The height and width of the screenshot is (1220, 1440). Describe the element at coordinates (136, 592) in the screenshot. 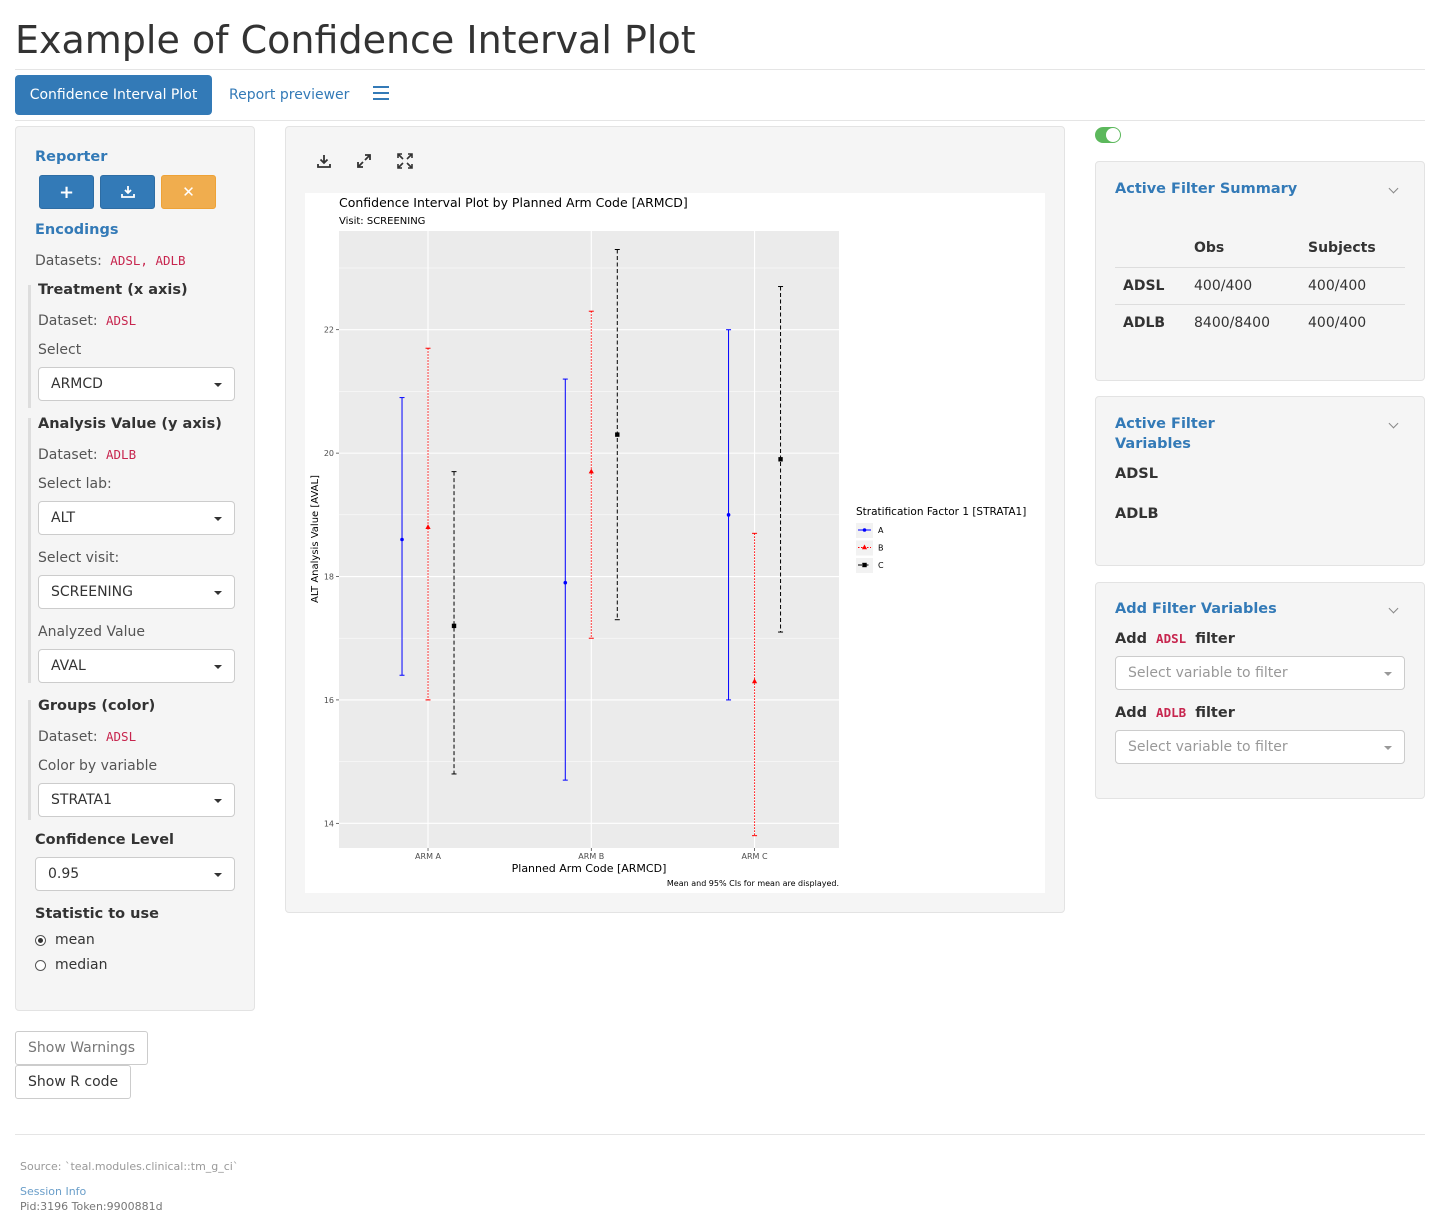

I see `visit-select: SCREENING` at that location.